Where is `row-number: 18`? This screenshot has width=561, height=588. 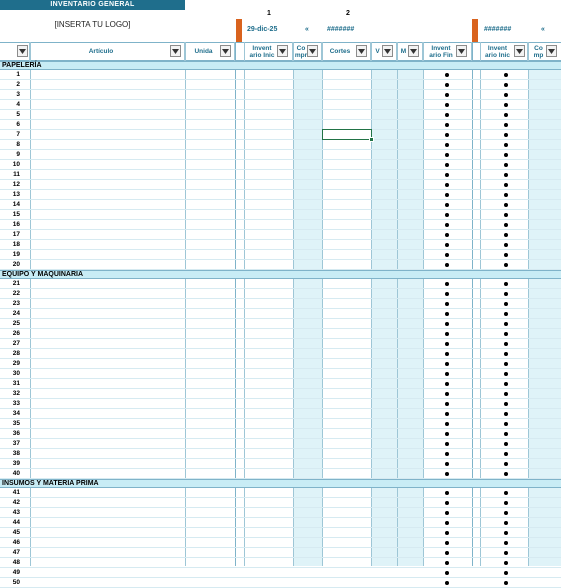
row-number: 18 is located at coordinates (16, 244).